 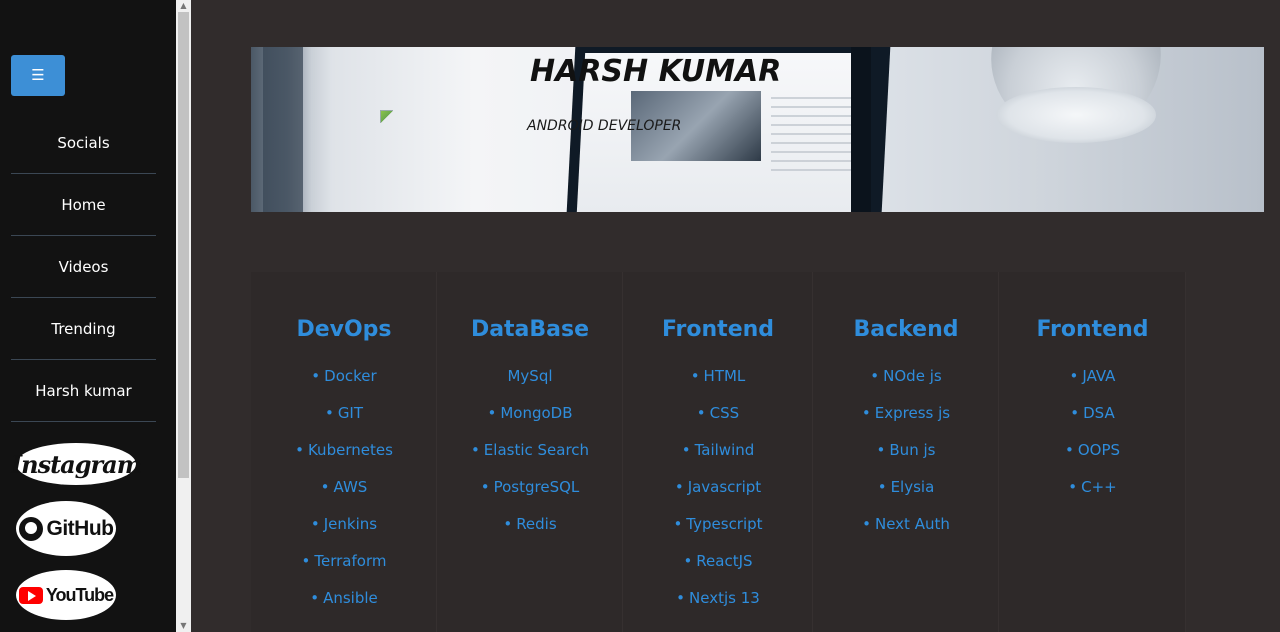 What do you see at coordinates (83, 205) in the screenshot?
I see `sidebar-item-home: Home` at bounding box center [83, 205].